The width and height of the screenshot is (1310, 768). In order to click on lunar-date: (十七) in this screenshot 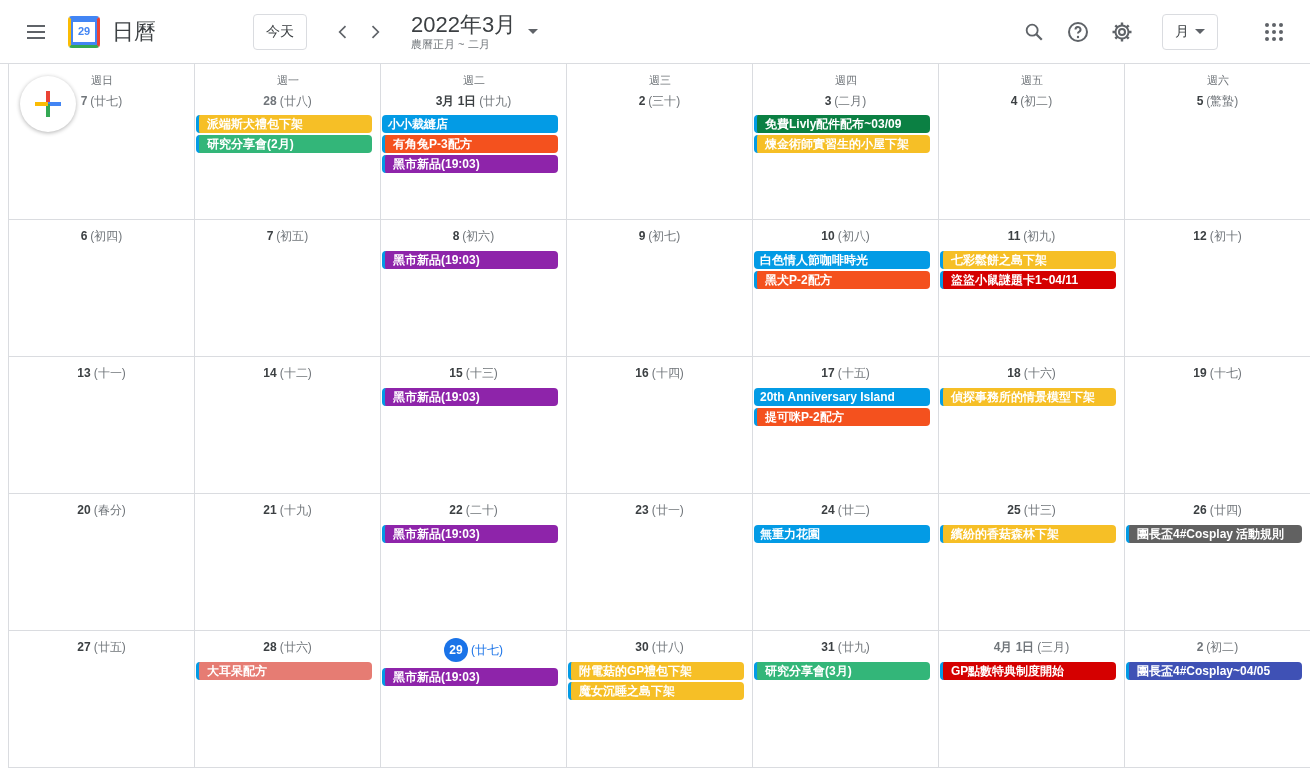, I will do `click(1225, 373)`.